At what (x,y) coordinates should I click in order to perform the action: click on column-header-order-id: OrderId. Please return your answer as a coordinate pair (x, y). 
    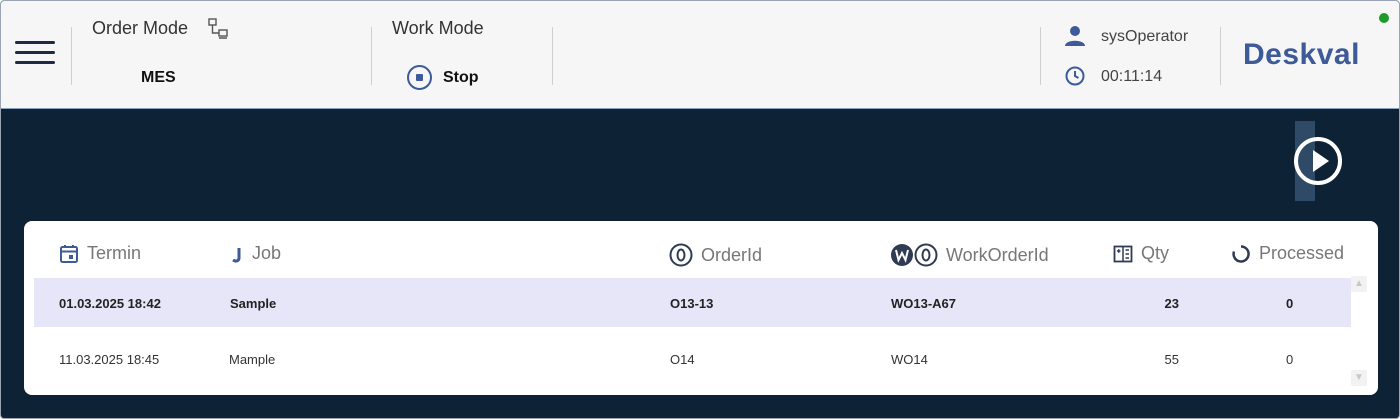
    Looking at the image, I should click on (715, 255).